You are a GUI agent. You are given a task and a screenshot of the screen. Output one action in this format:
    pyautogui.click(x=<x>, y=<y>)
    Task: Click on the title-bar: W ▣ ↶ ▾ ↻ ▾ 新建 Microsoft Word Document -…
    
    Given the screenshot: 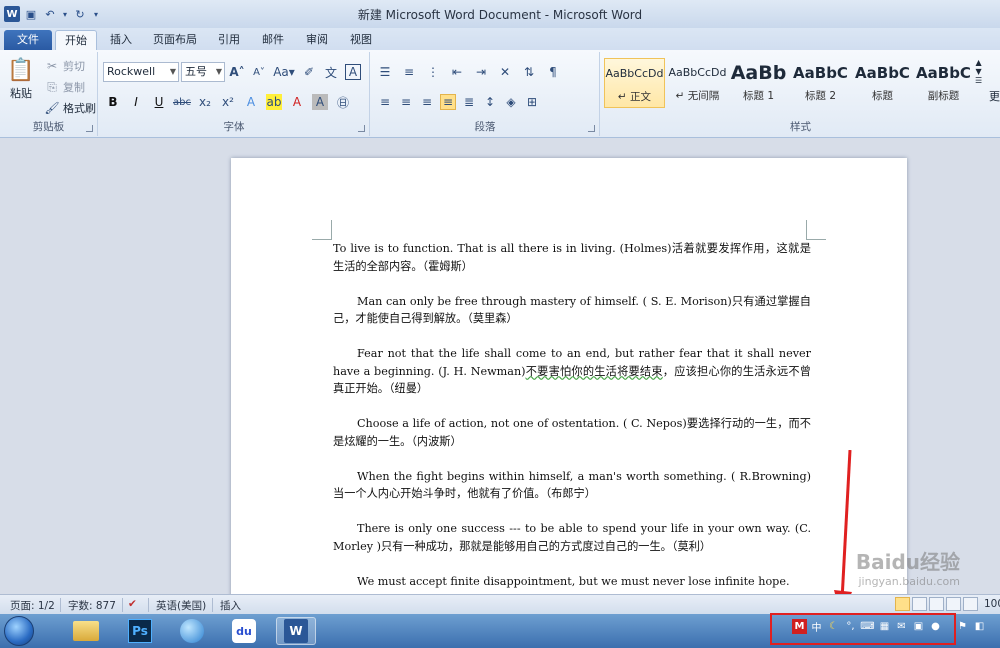 What is the action you would take?
    pyautogui.click(x=500, y=14)
    